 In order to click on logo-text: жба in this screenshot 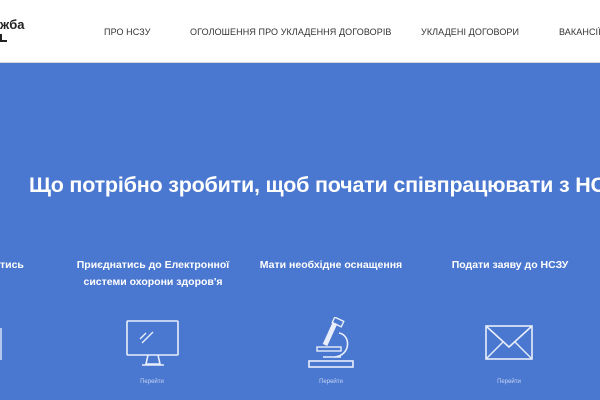, I will do `click(12, 25)`.